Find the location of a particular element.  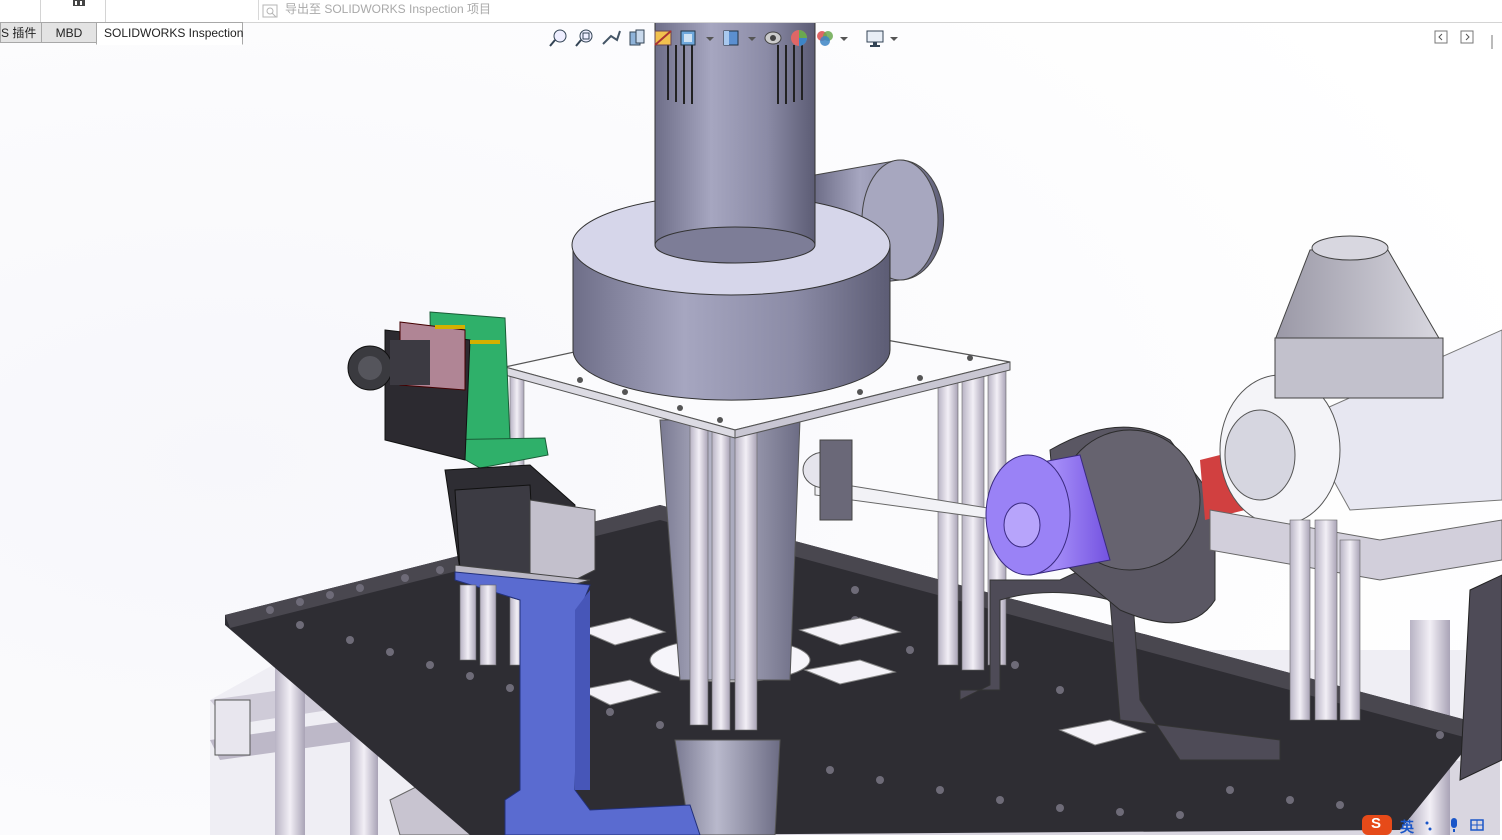

tab-addins: S 插件 is located at coordinates (21, 32).